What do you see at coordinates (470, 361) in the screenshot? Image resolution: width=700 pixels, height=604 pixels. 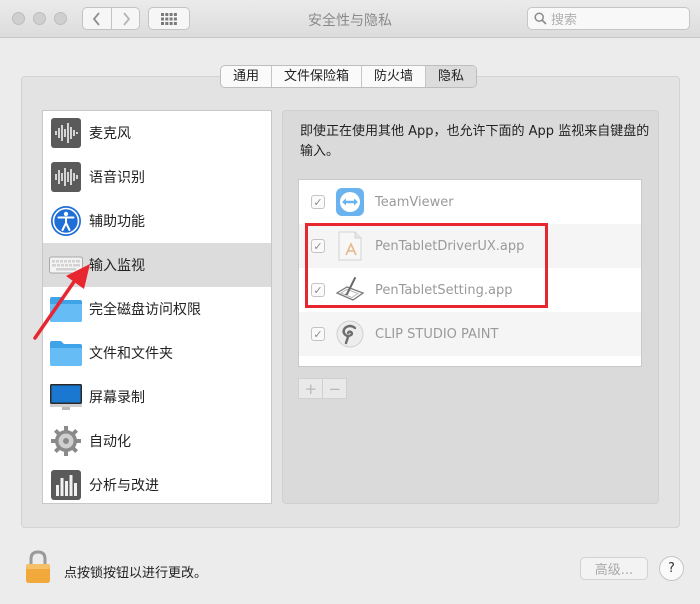 I see `app-row-partial` at bounding box center [470, 361].